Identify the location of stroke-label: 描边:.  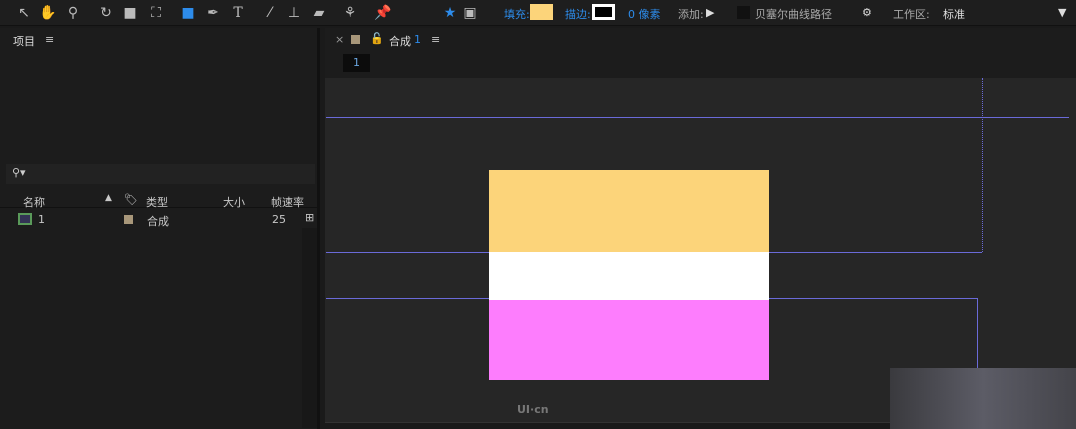
(578, 14).